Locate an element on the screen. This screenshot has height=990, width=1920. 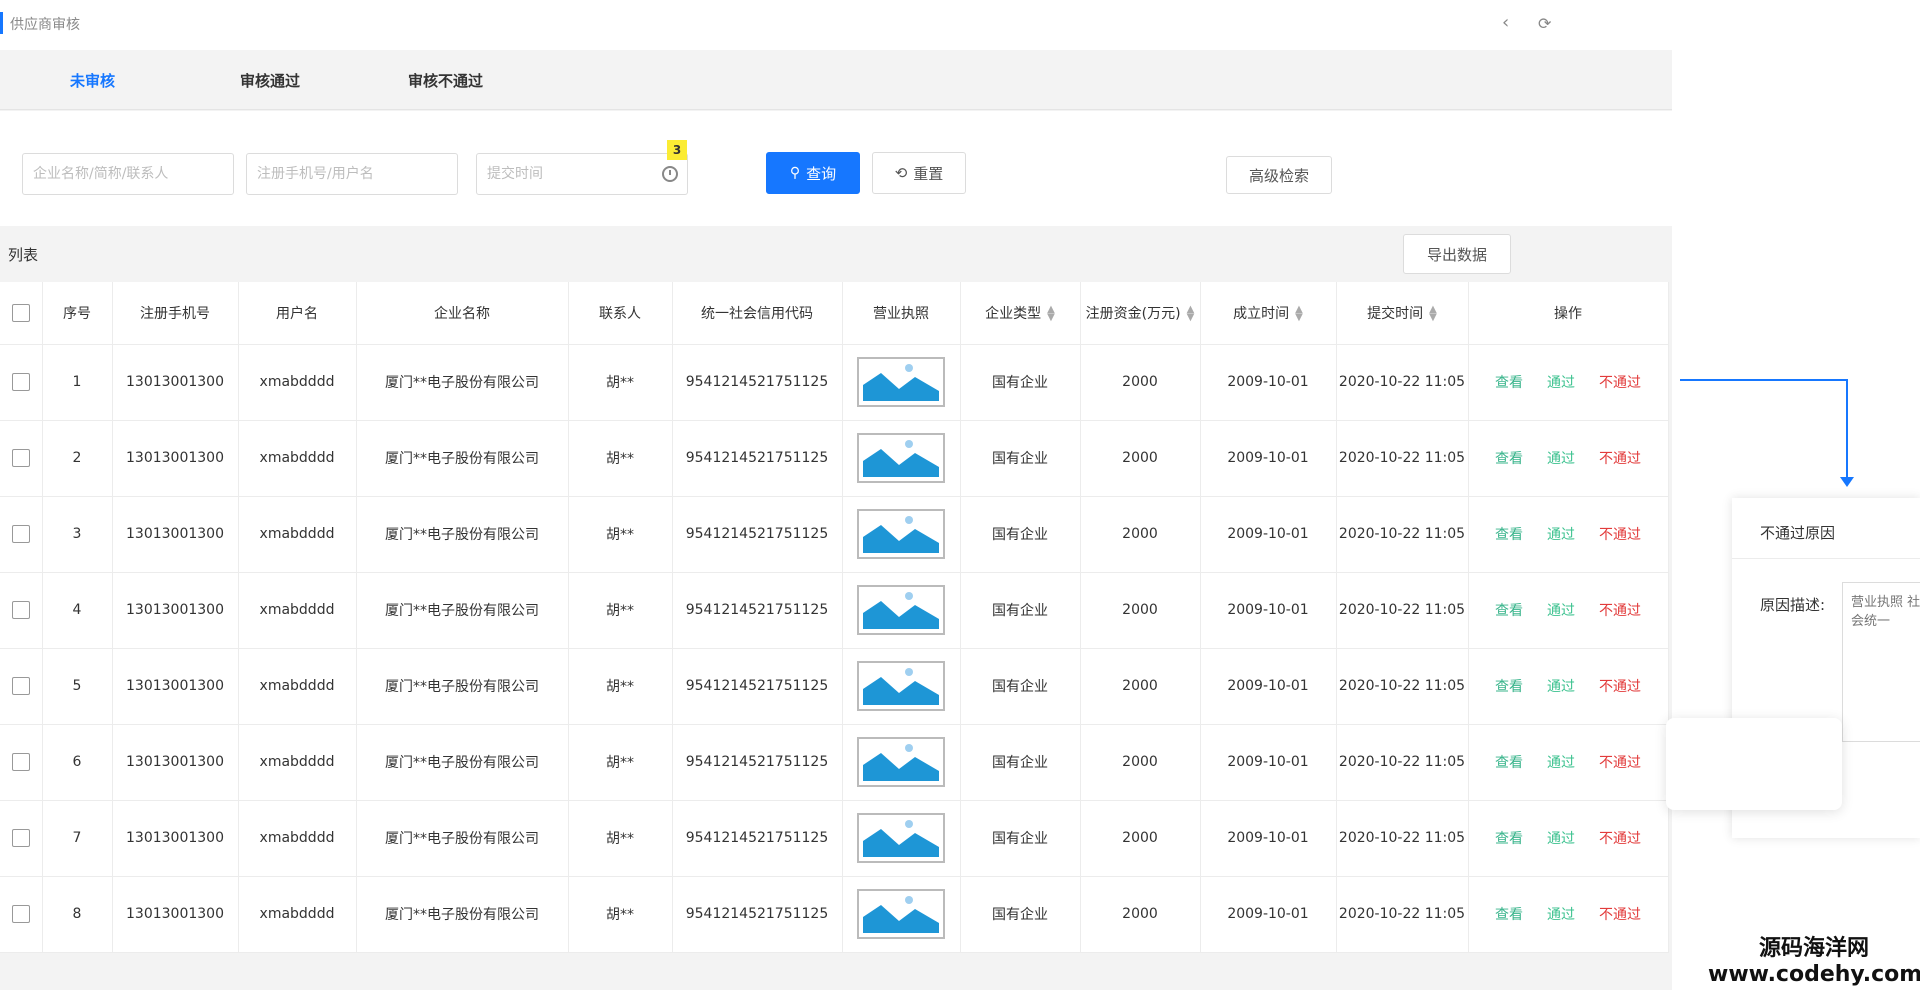
cell-submitted: 2020-10-22 11:05 is located at coordinates (1402, 914).